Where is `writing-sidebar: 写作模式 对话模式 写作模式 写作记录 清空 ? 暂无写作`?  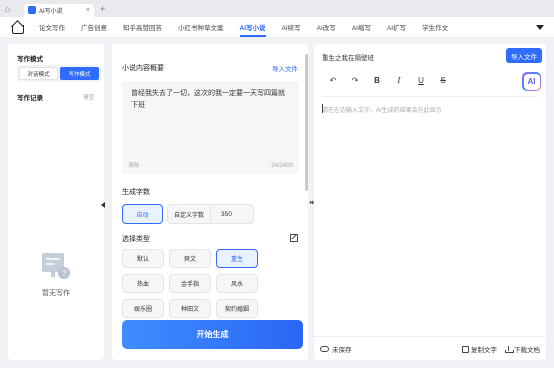 writing-sidebar: 写作模式 对话模式 写作模式 写作记录 清空 ? 暂无写作 is located at coordinates (56, 202).